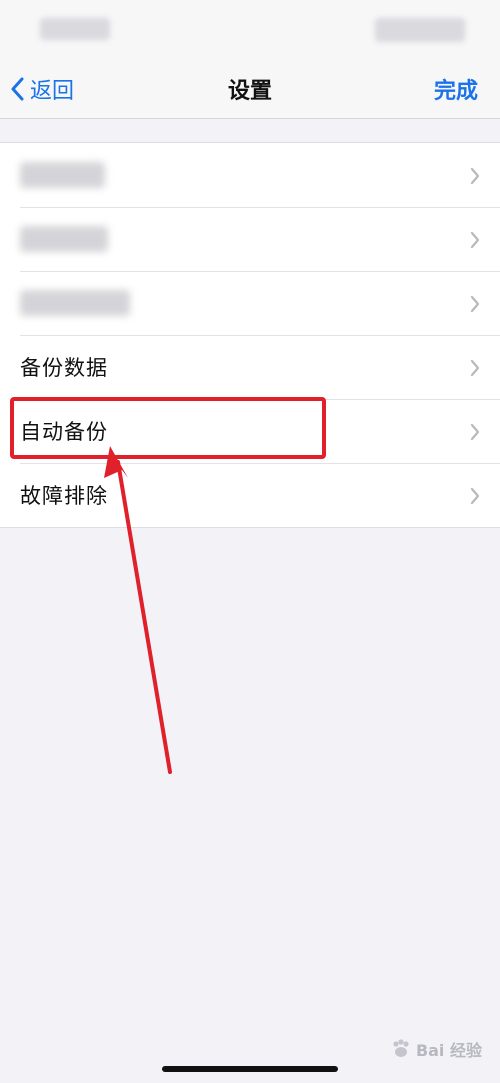  I want to click on paw-icon, so click(401, 1048).